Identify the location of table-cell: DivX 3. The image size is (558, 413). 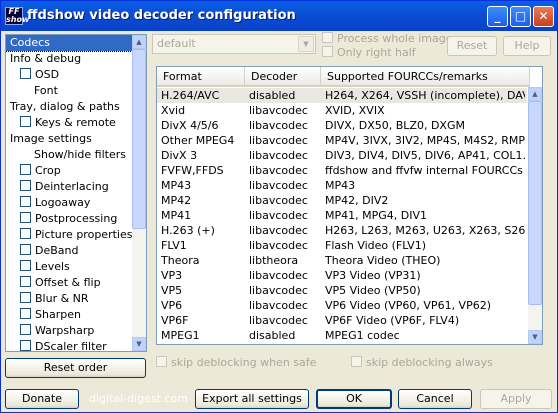
(179, 155).